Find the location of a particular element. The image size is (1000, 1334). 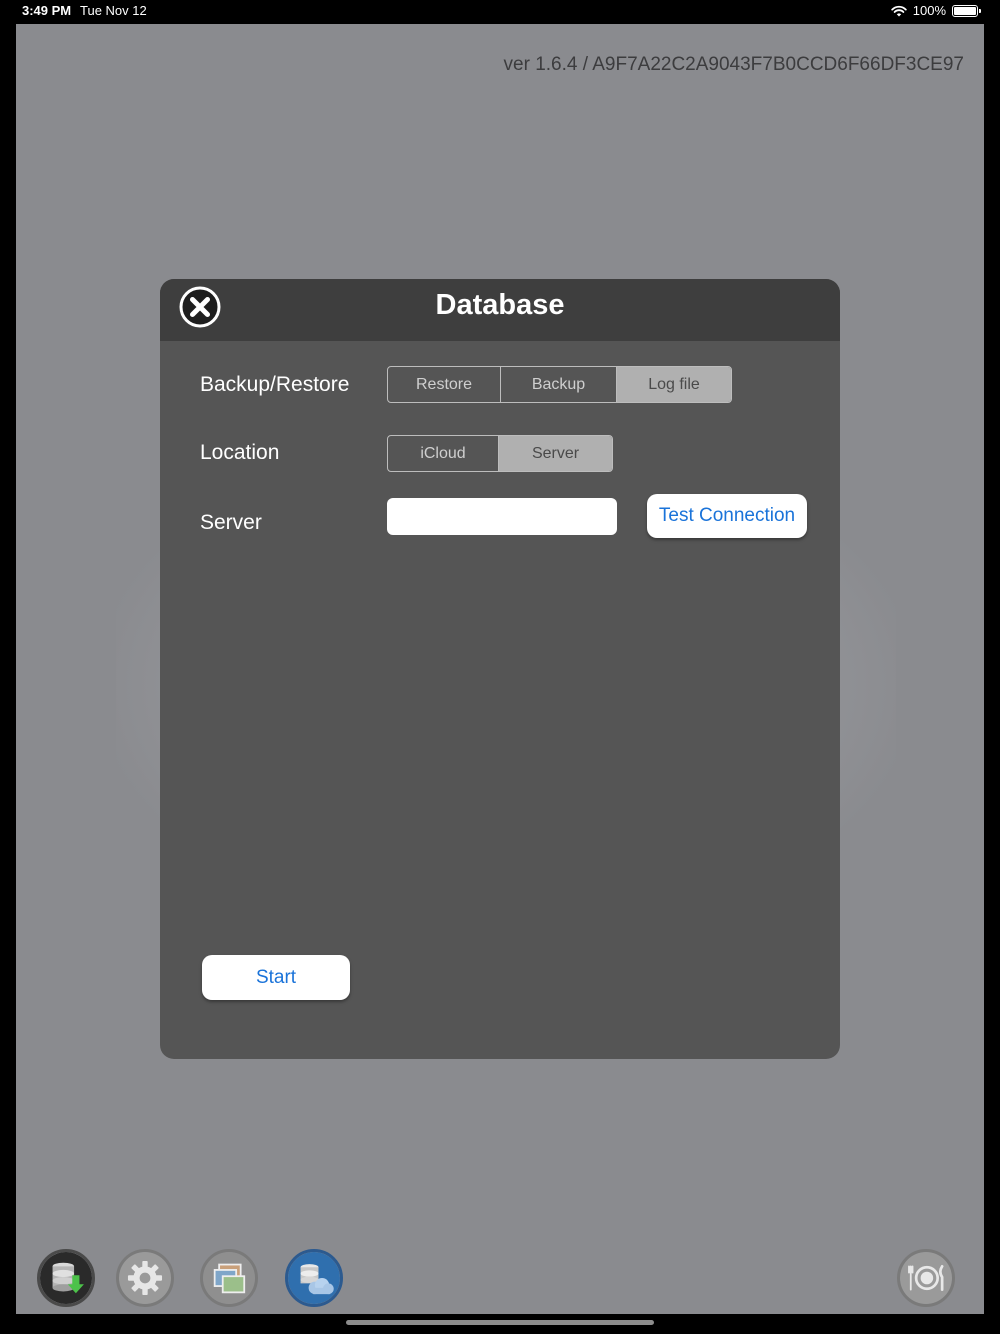

segment-restore: Restore is located at coordinates (444, 384).